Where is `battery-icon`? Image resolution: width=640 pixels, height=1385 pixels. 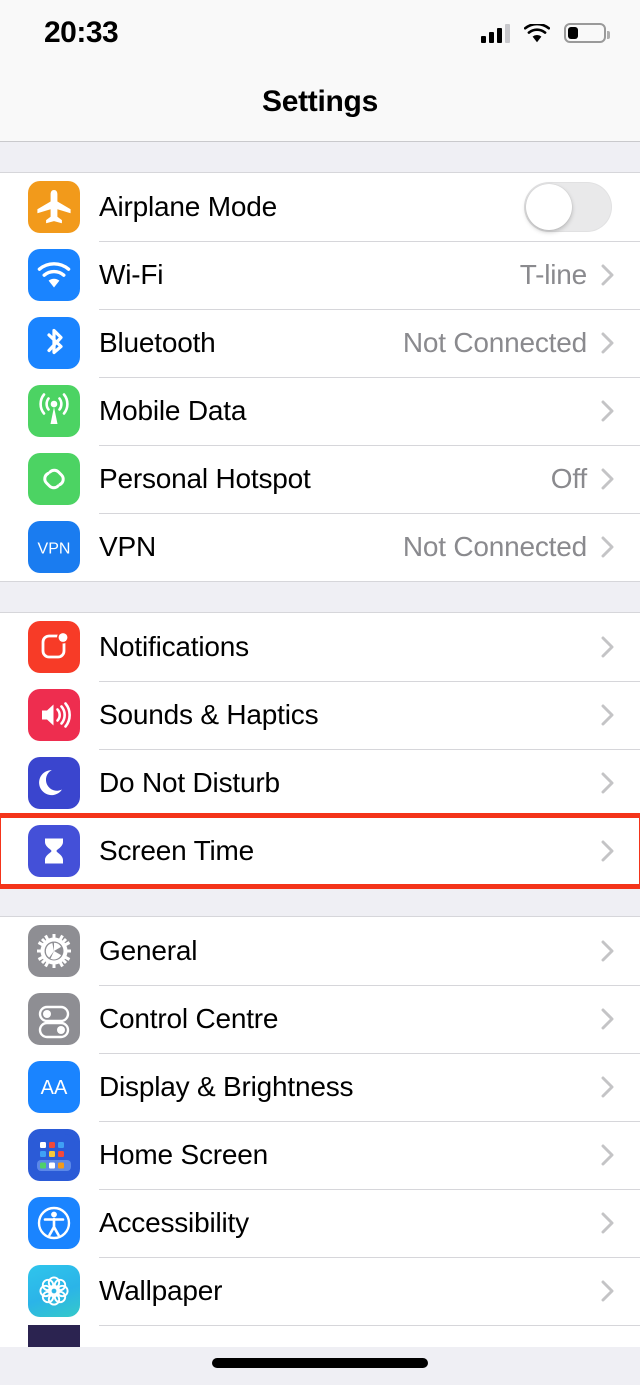 battery-icon is located at coordinates (587, 33).